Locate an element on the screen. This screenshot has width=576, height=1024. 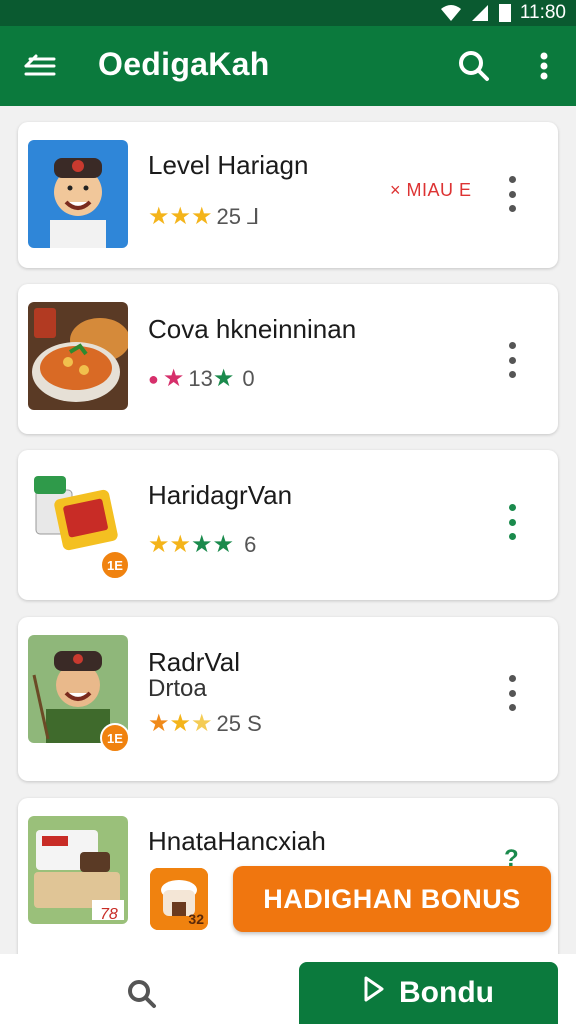
signal-icon is located at coordinates (480, 13).